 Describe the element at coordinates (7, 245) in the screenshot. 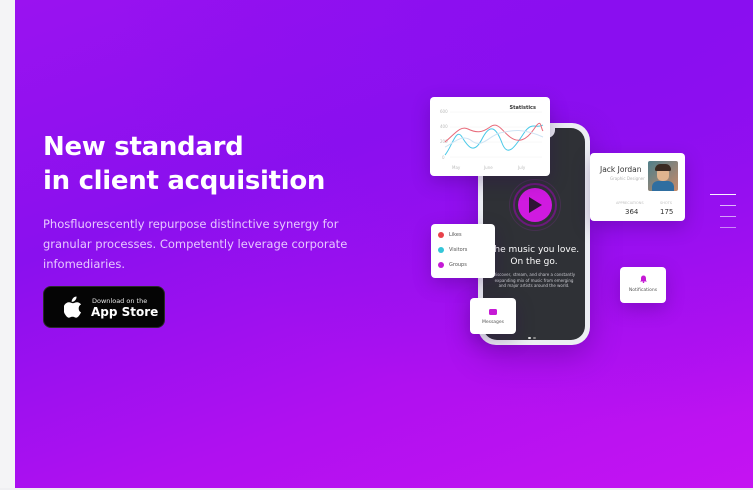

I see `page-left-margin` at that location.